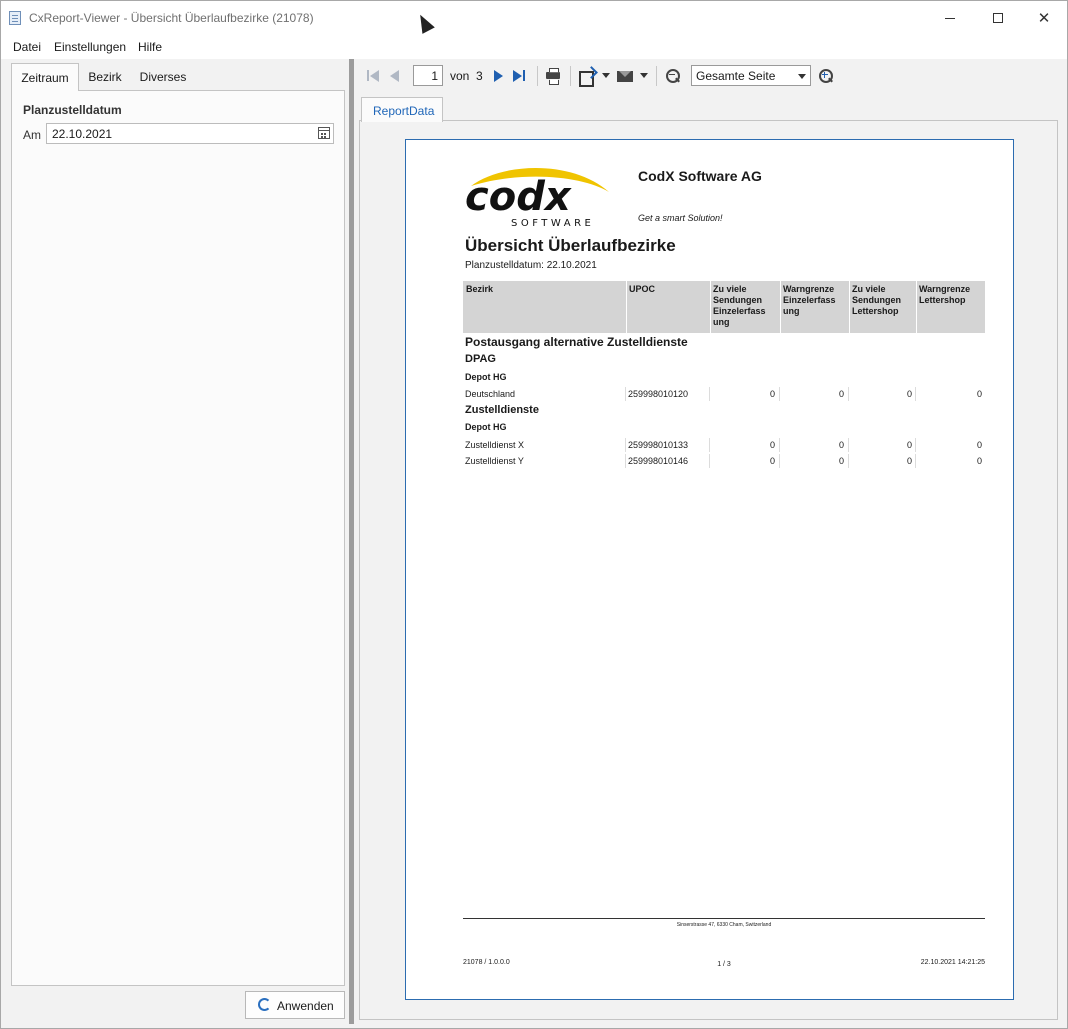 The width and height of the screenshot is (1068, 1029). What do you see at coordinates (490, 394) in the screenshot?
I see `cell-bezirk: Deutschland` at bounding box center [490, 394].